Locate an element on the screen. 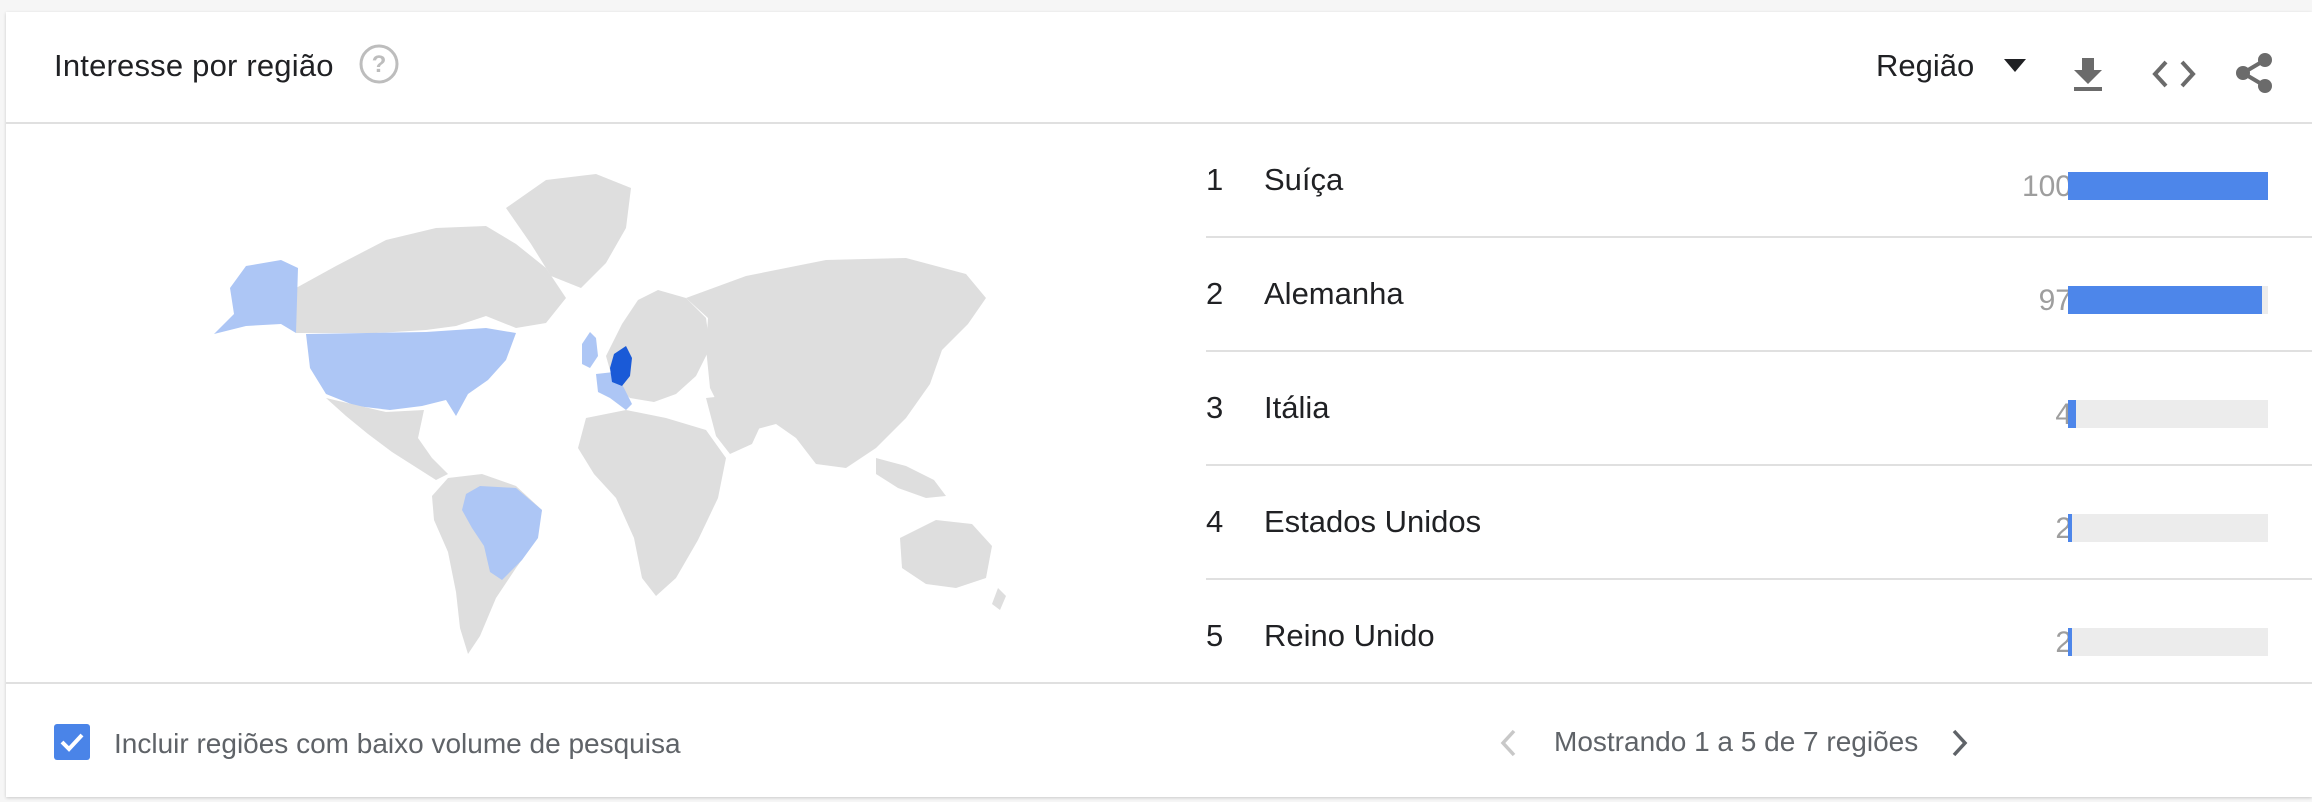 This screenshot has height=802, width=2312. resolution-dropdown: Região is located at coordinates (1951, 66).